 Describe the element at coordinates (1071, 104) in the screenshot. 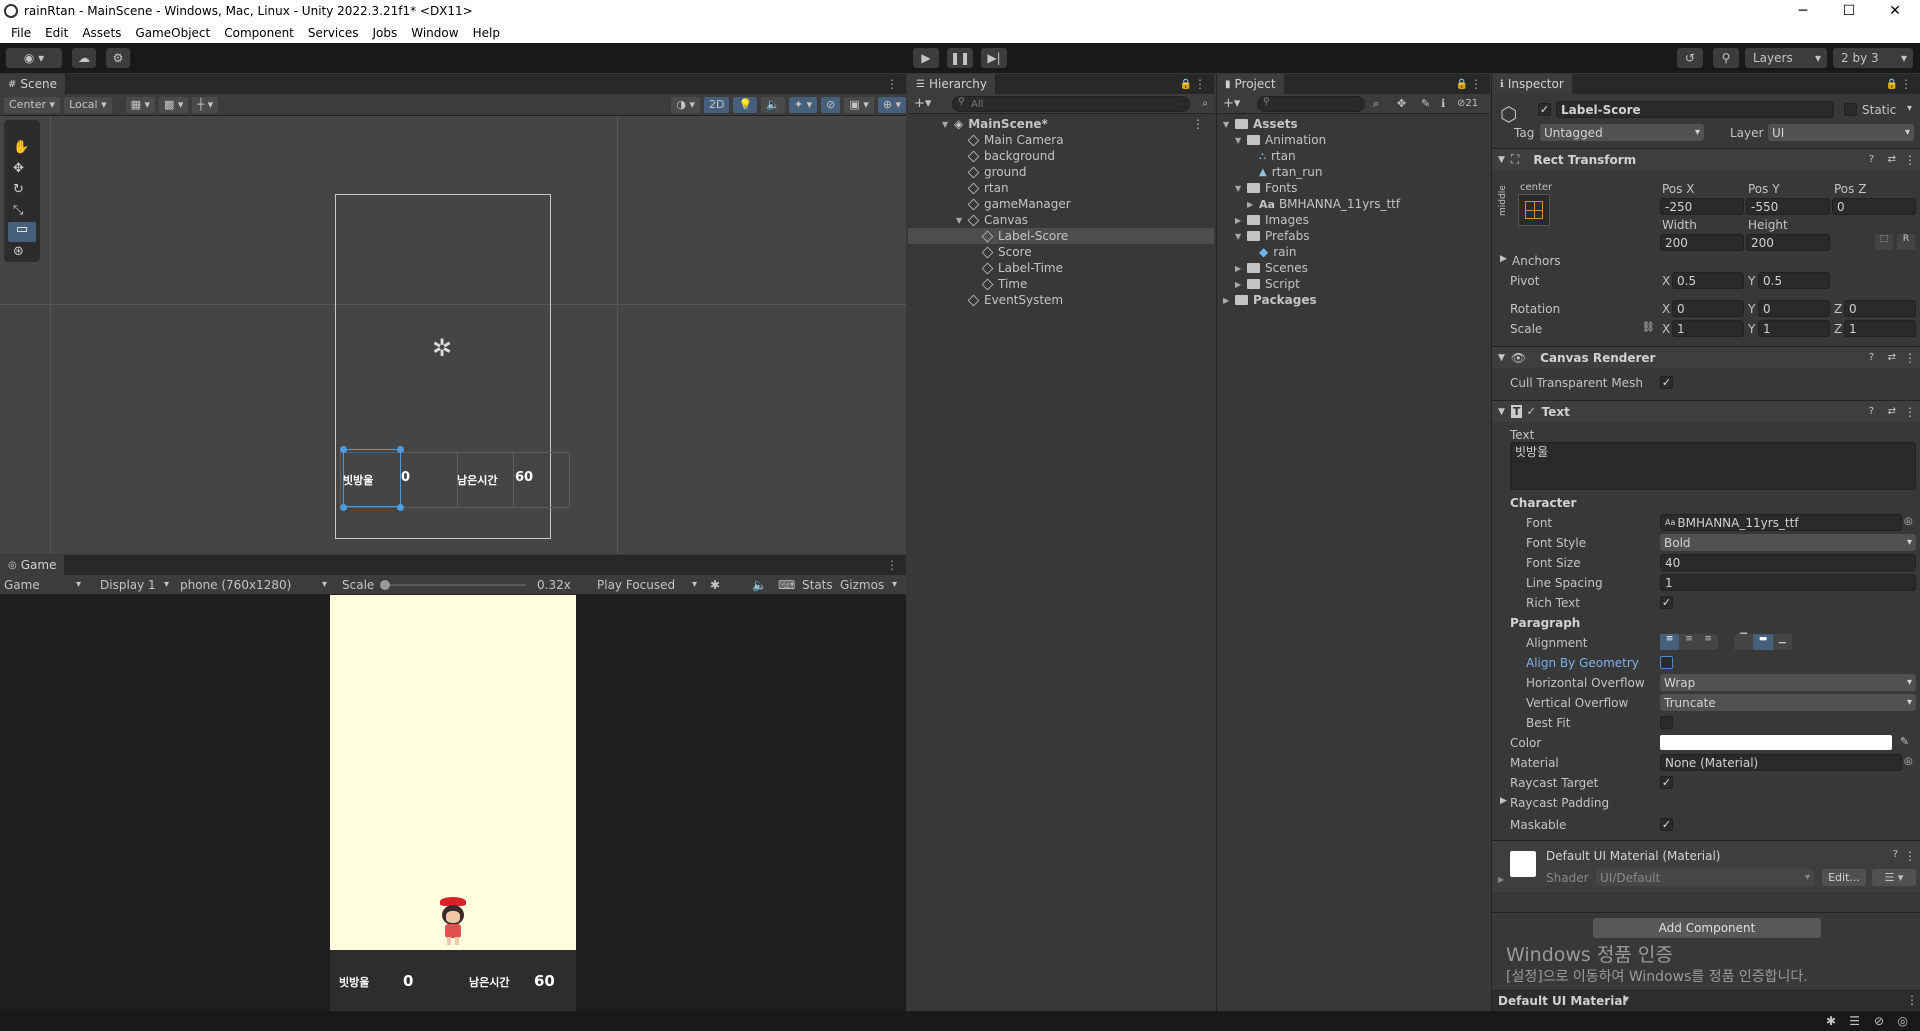

I see `hierarchy-search-input: All` at that location.